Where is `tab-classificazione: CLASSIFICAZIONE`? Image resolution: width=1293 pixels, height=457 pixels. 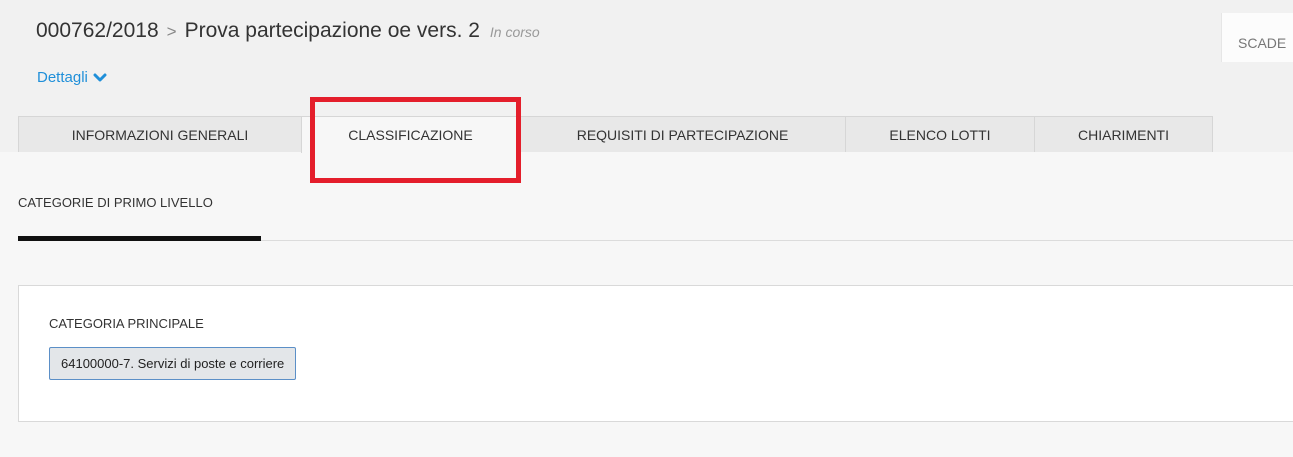 tab-classificazione: CLASSIFICAZIONE is located at coordinates (410, 134).